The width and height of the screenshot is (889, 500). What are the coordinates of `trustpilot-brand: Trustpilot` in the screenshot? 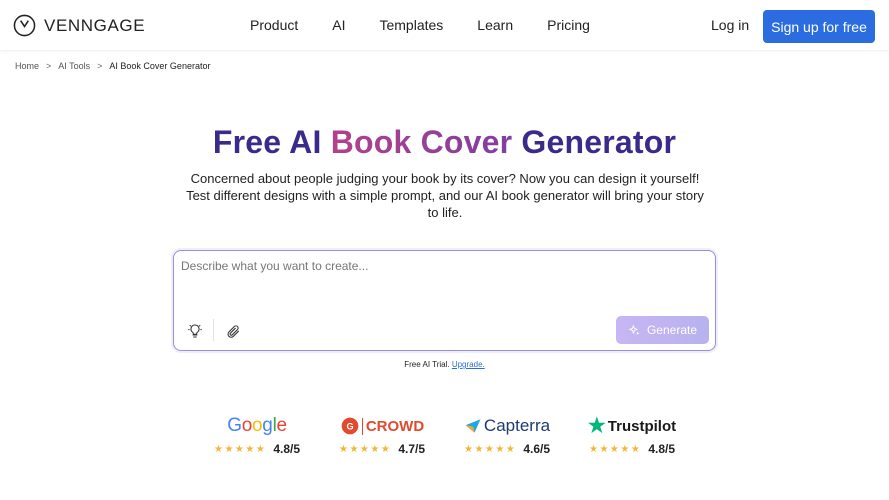 It's located at (642, 426).